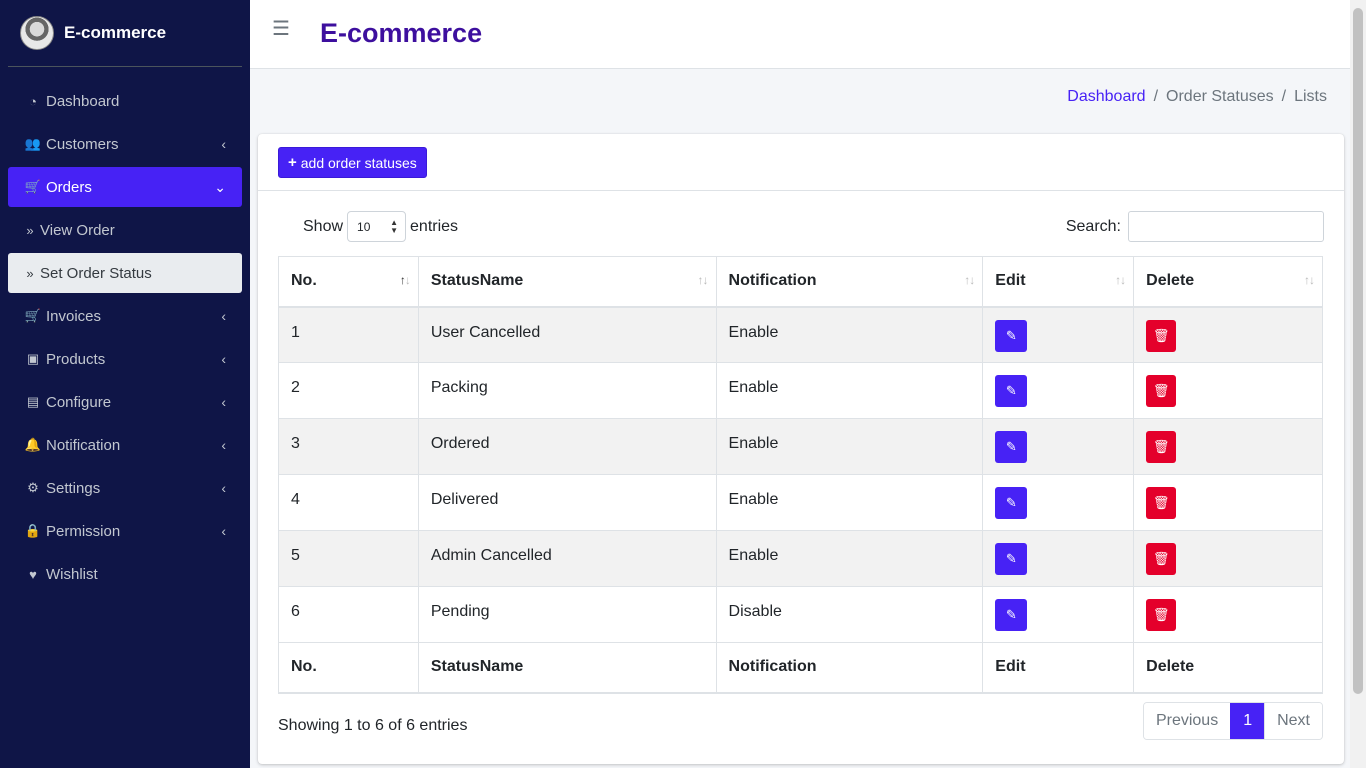  What do you see at coordinates (567, 282) in the screenshot?
I see `column-header-statusname: StatusName ↑↓` at bounding box center [567, 282].